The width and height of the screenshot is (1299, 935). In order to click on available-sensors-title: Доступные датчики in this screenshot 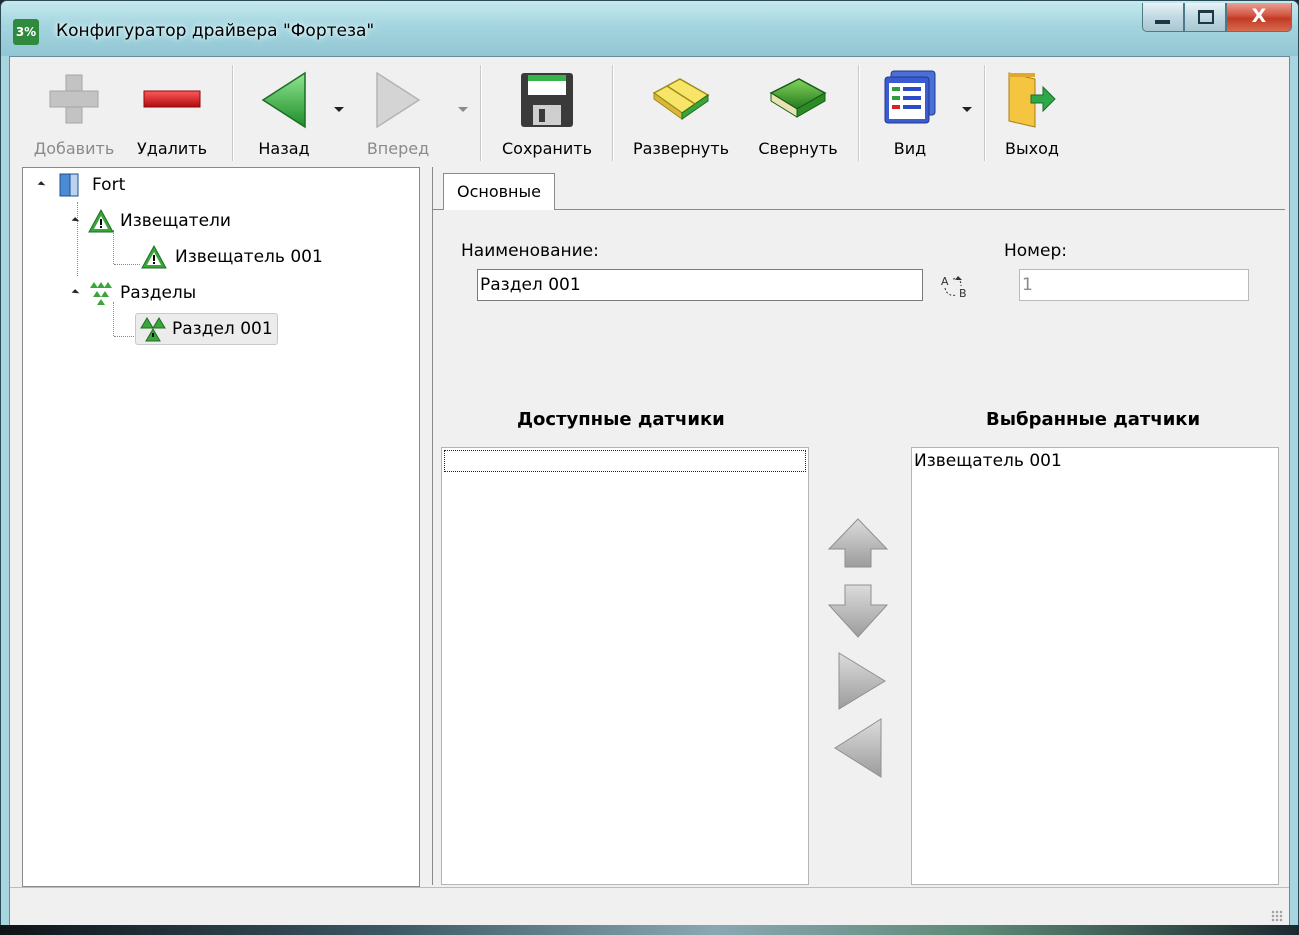, I will do `click(621, 419)`.